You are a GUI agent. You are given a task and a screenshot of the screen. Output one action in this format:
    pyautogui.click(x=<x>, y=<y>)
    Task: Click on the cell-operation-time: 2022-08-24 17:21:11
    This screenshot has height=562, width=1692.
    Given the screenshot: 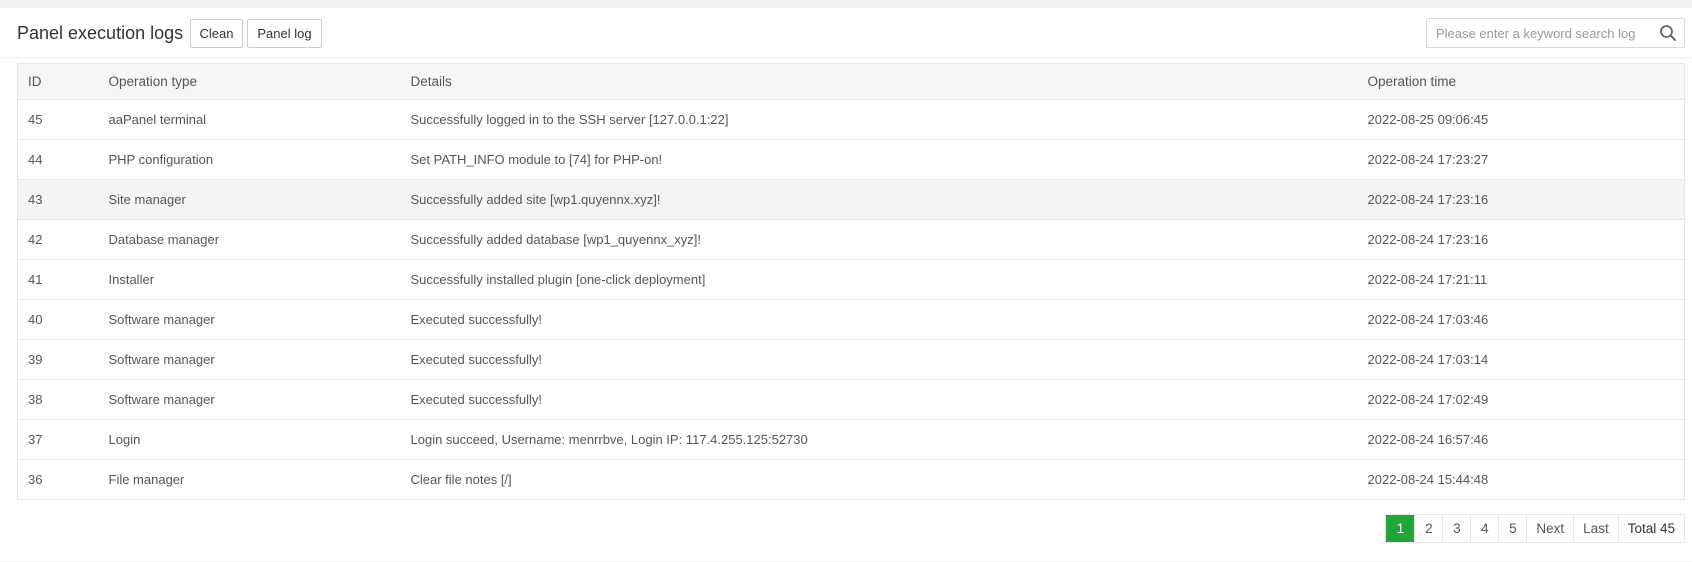 What is the action you would take?
    pyautogui.click(x=1521, y=279)
    